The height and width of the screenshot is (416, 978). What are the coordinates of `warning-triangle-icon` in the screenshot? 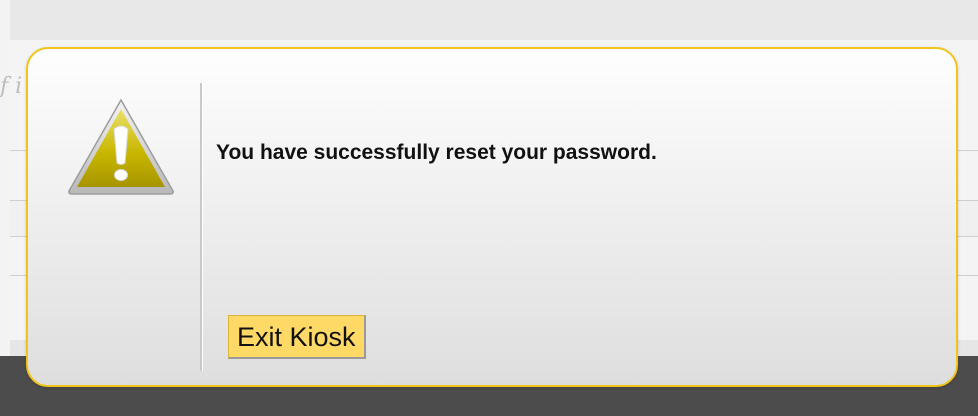 It's located at (121, 147).